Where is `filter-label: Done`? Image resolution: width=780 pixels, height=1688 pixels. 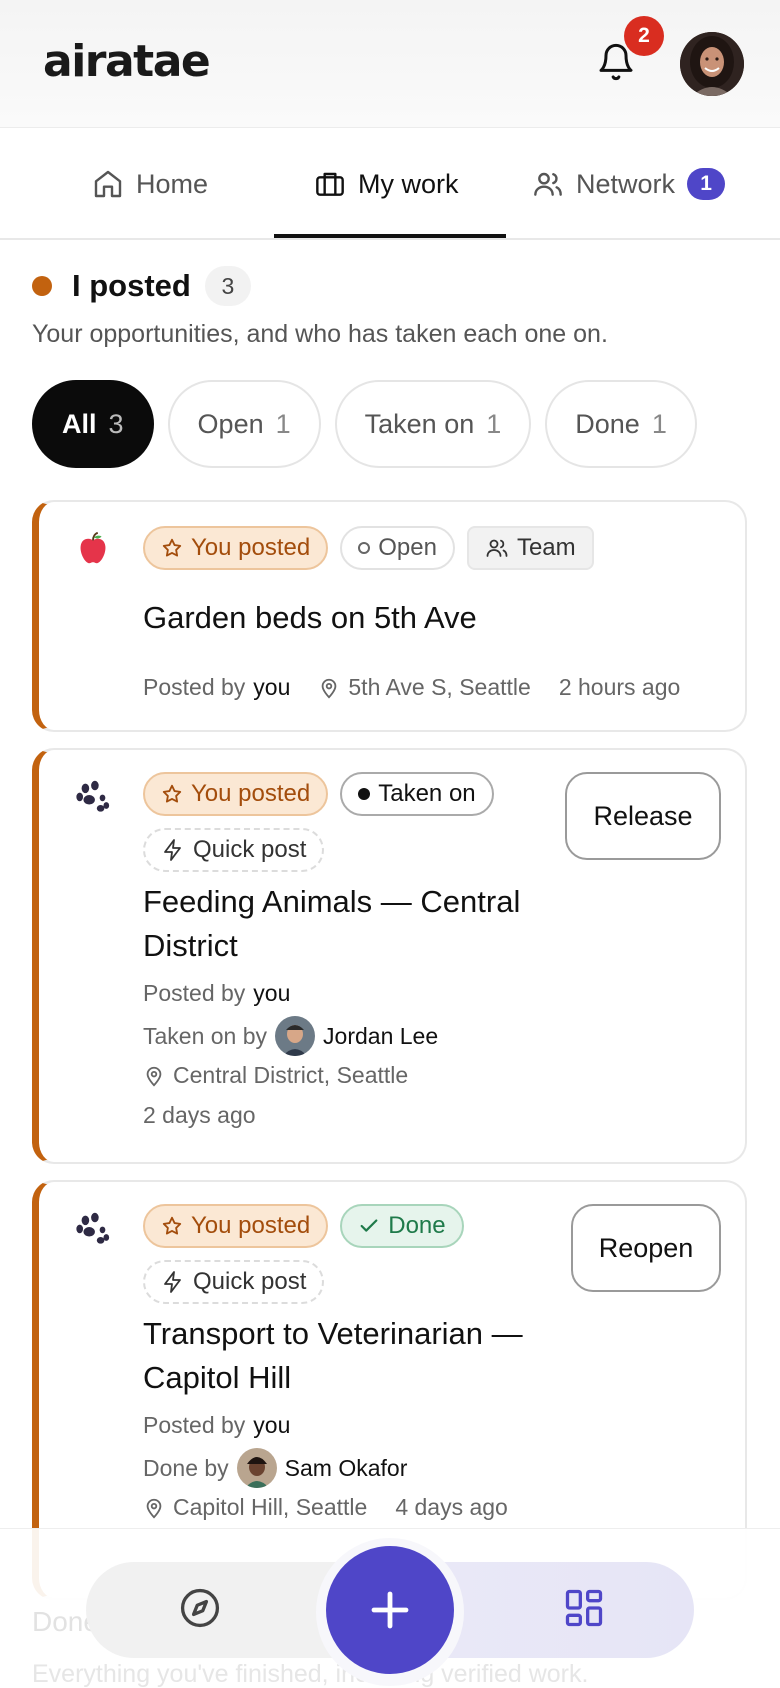 filter-label: Done is located at coordinates (607, 423).